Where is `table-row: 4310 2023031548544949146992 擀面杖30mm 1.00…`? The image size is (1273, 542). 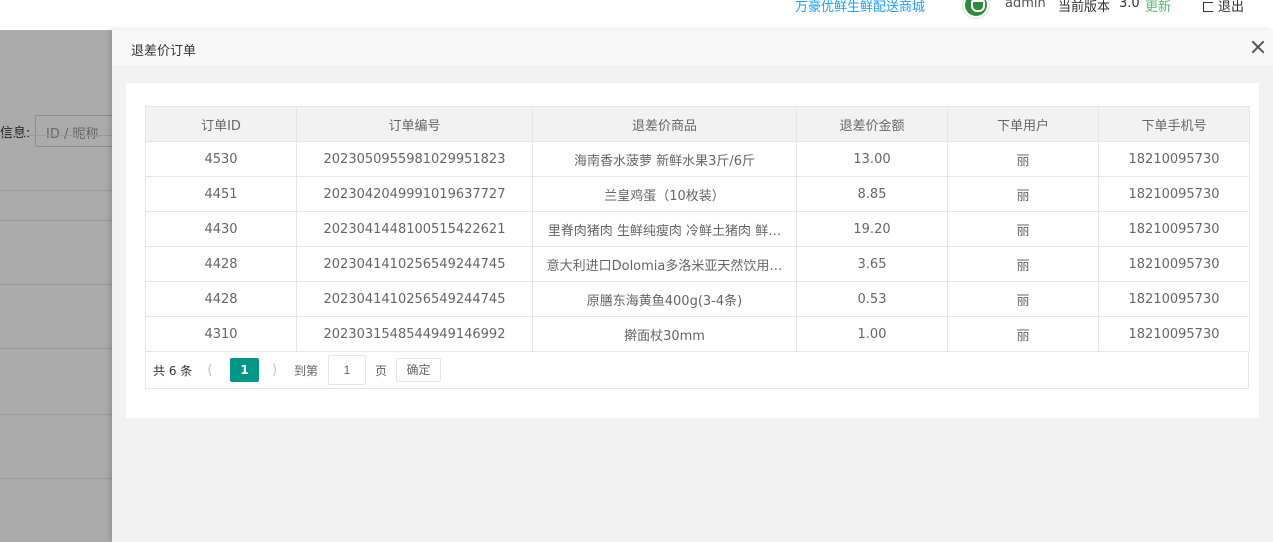 table-row: 4310 2023031548544949146992 擀面杖30mm 1.00… is located at coordinates (697, 334).